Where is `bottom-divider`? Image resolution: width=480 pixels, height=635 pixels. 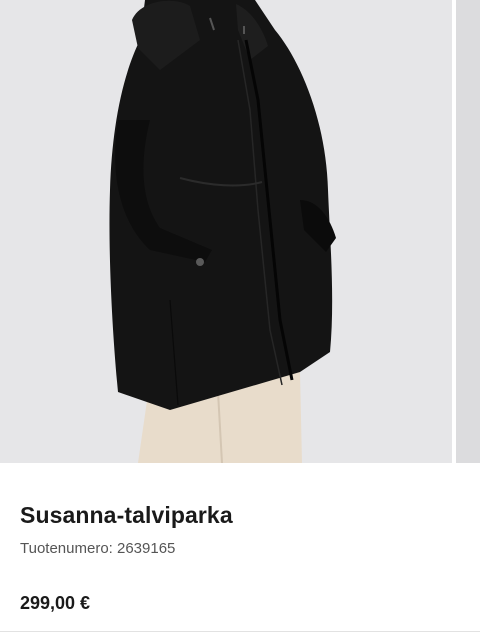 bottom-divider is located at coordinates (240, 631).